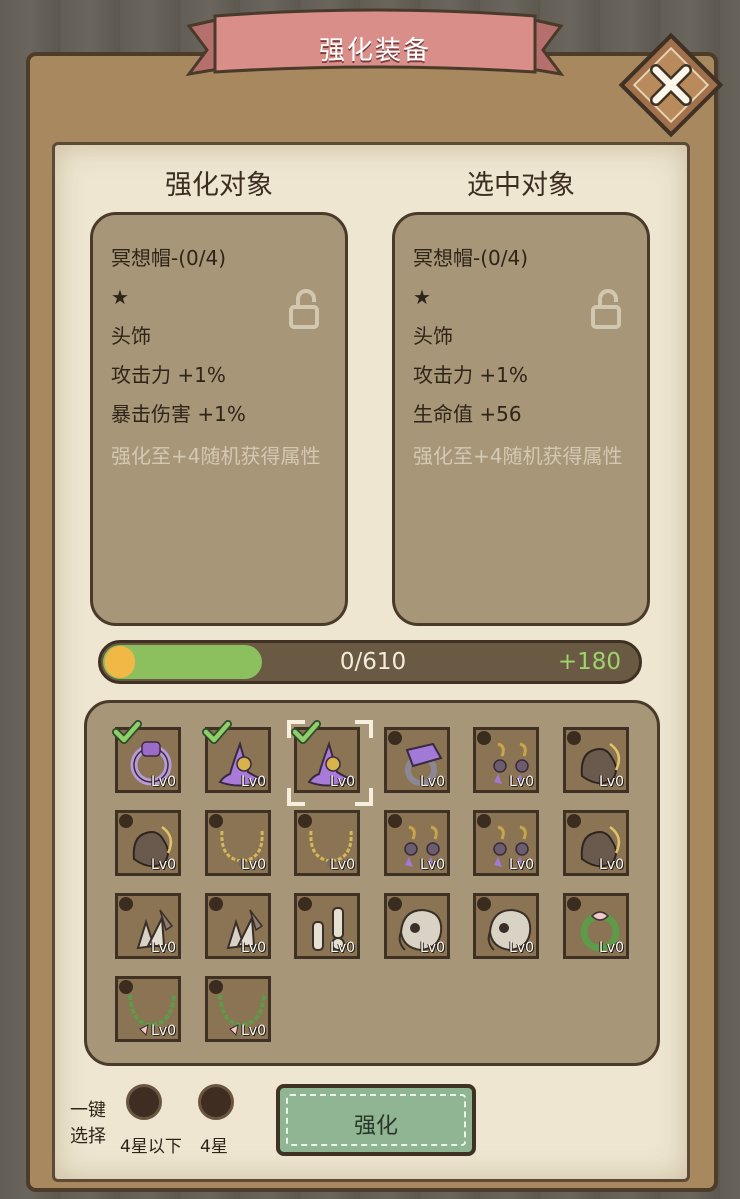 The image size is (740, 1199). I want to click on exp-progress-bar: 0/610 +180, so click(370, 662).